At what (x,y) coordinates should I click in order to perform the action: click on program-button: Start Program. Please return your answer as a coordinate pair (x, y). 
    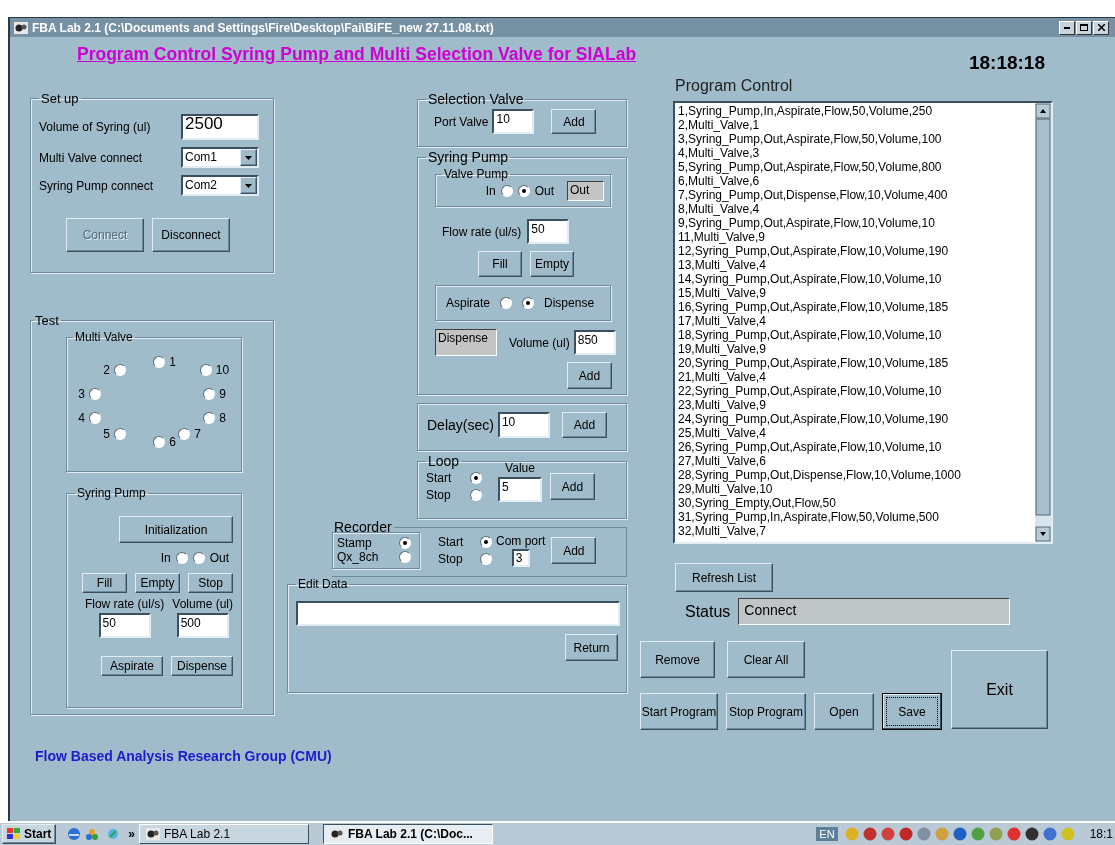
    Looking at the image, I should click on (679, 711).